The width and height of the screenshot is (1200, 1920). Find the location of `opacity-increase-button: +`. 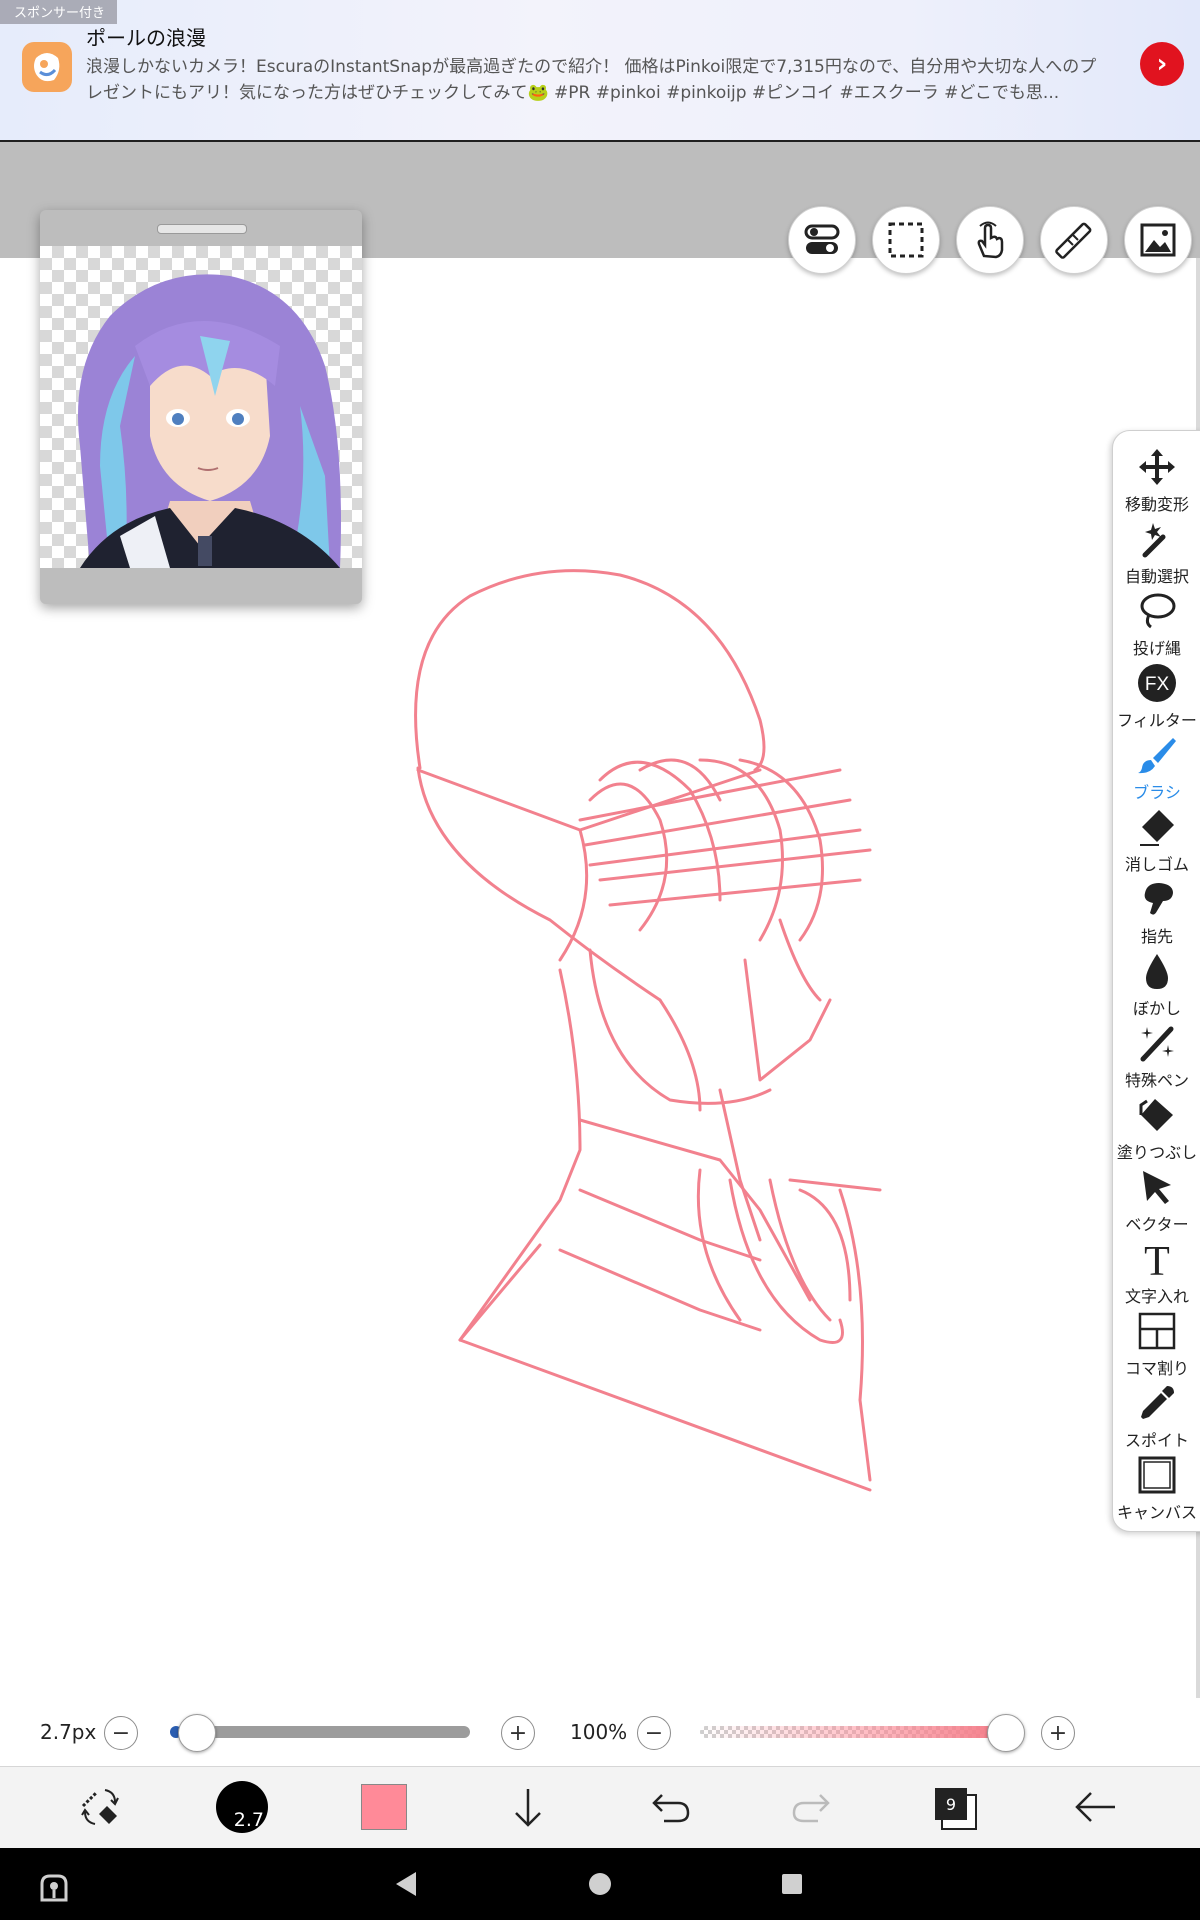

opacity-increase-button: + is located at coordinates (1058, 1733).